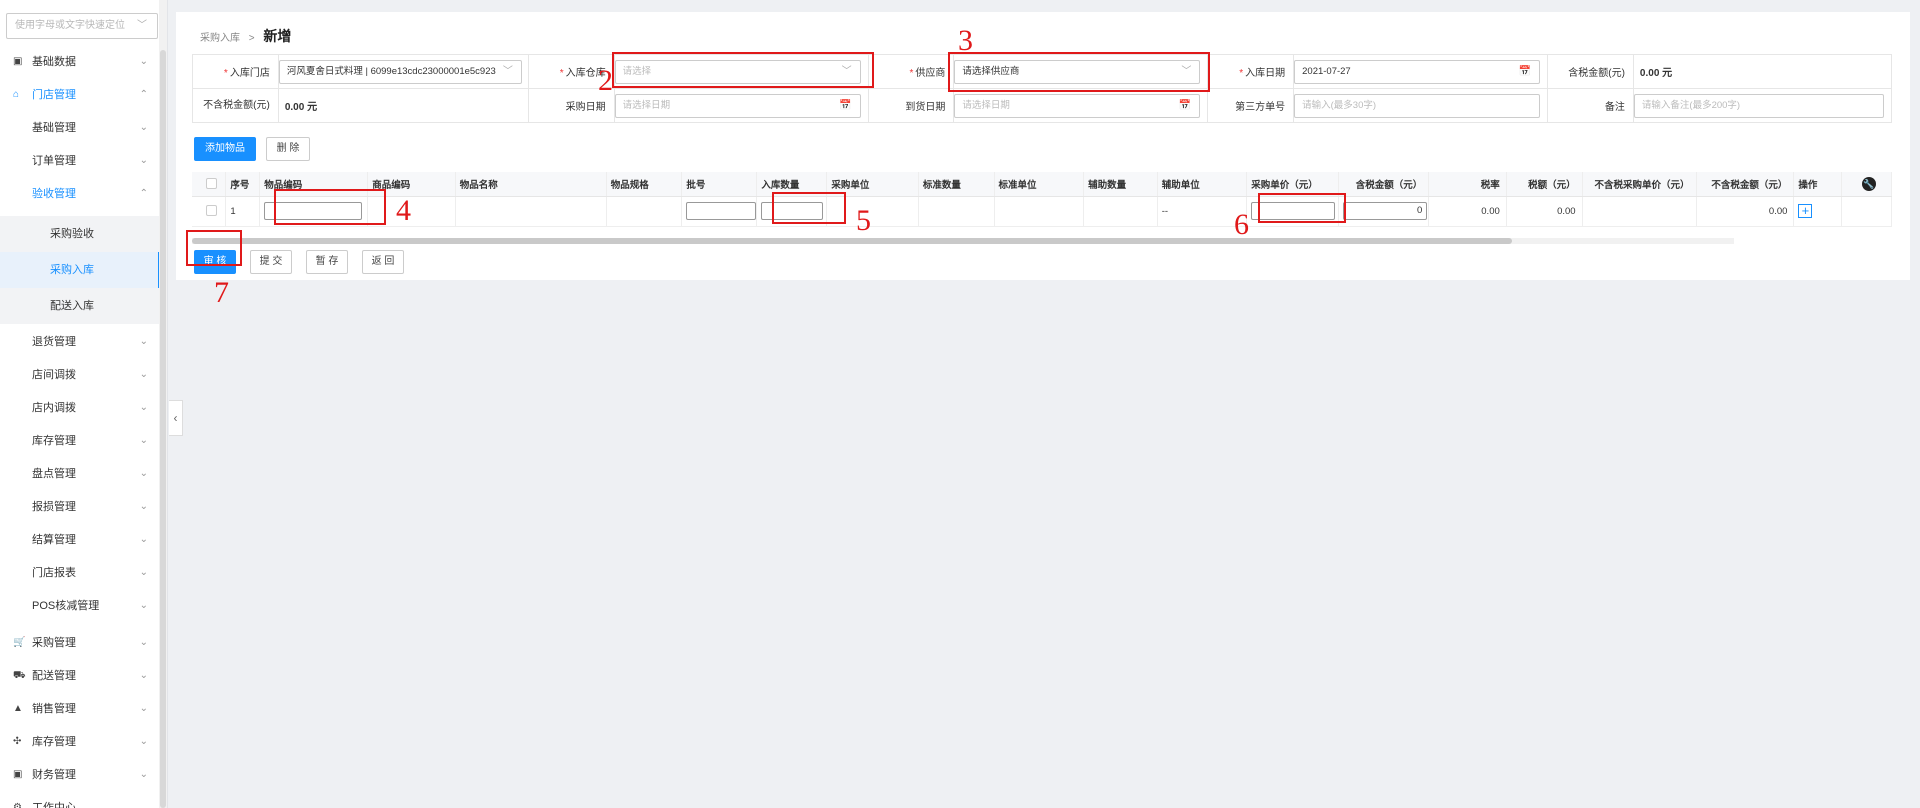  I want to click on grid-horizontal-scrollbar, so click(963, 241).